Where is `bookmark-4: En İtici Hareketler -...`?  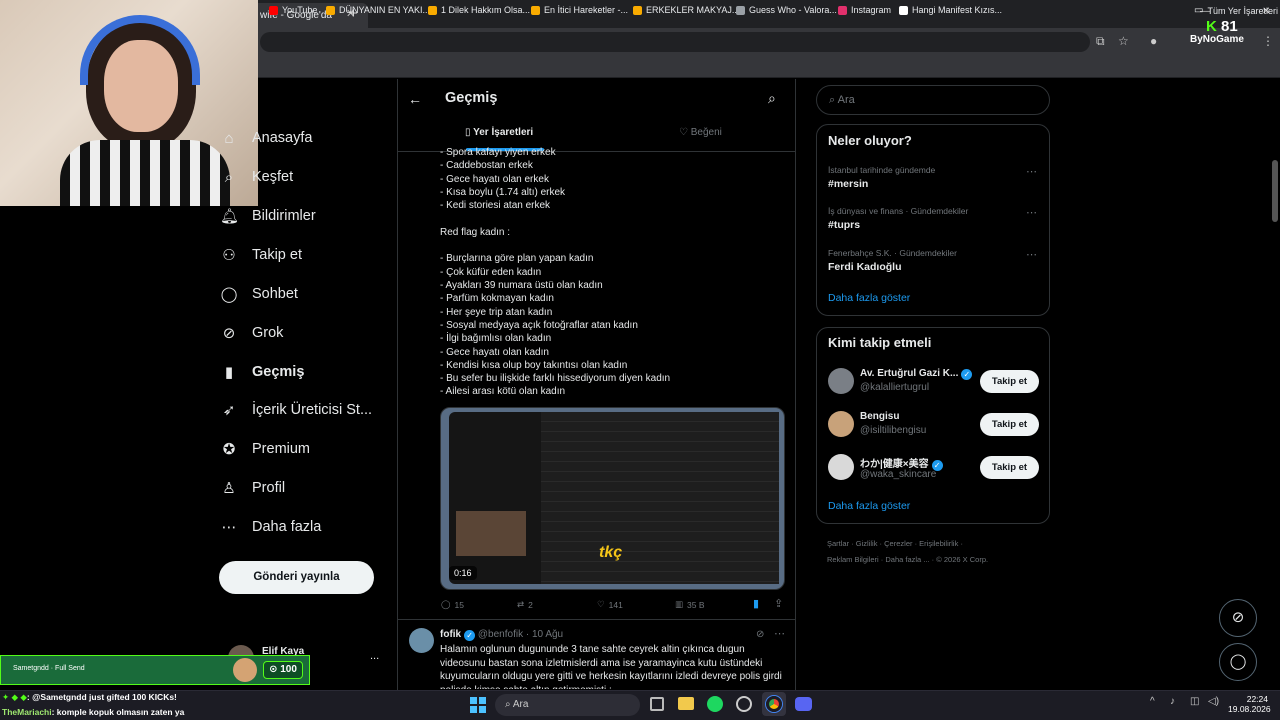
bookmark-4: En İtici Hareketler -... is located at coordinates (579, 10).